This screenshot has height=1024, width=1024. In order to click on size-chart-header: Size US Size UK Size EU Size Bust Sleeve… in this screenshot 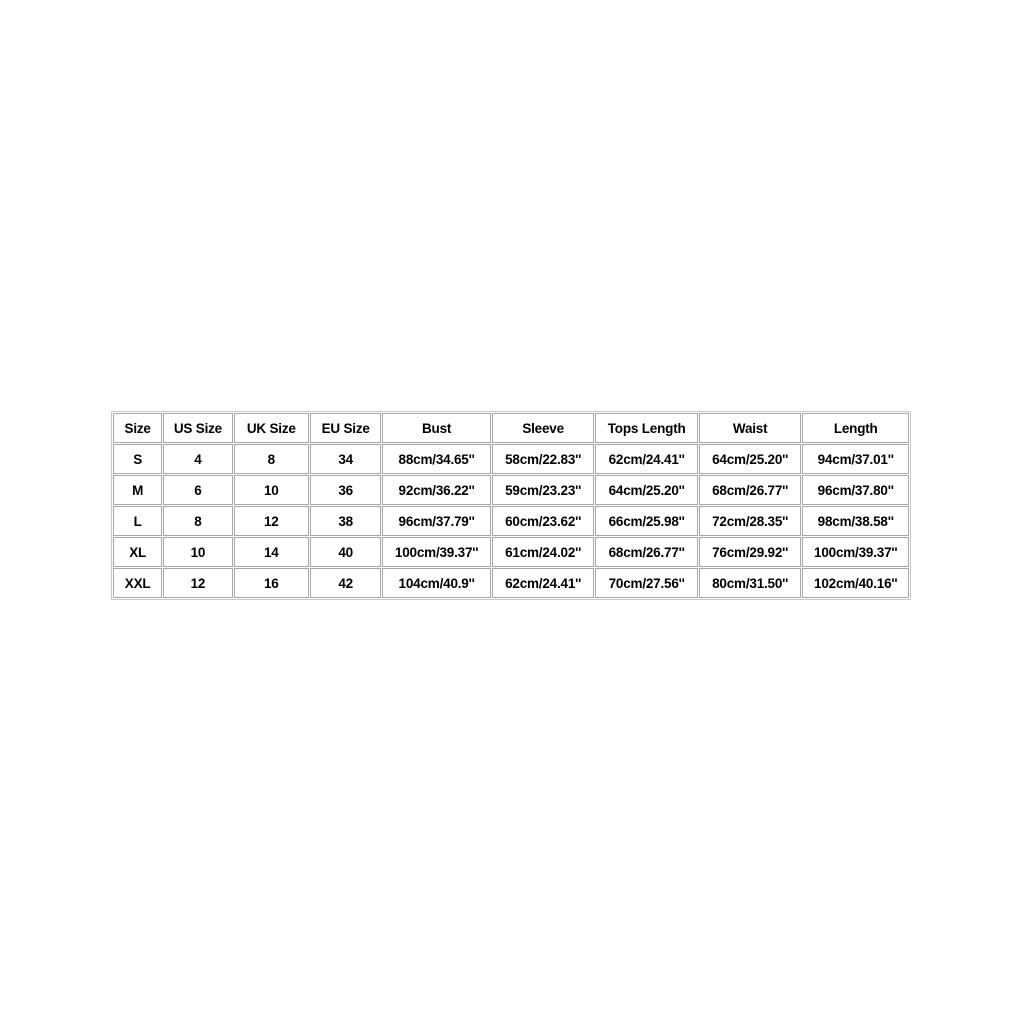, I will do `click(511, 428)`.